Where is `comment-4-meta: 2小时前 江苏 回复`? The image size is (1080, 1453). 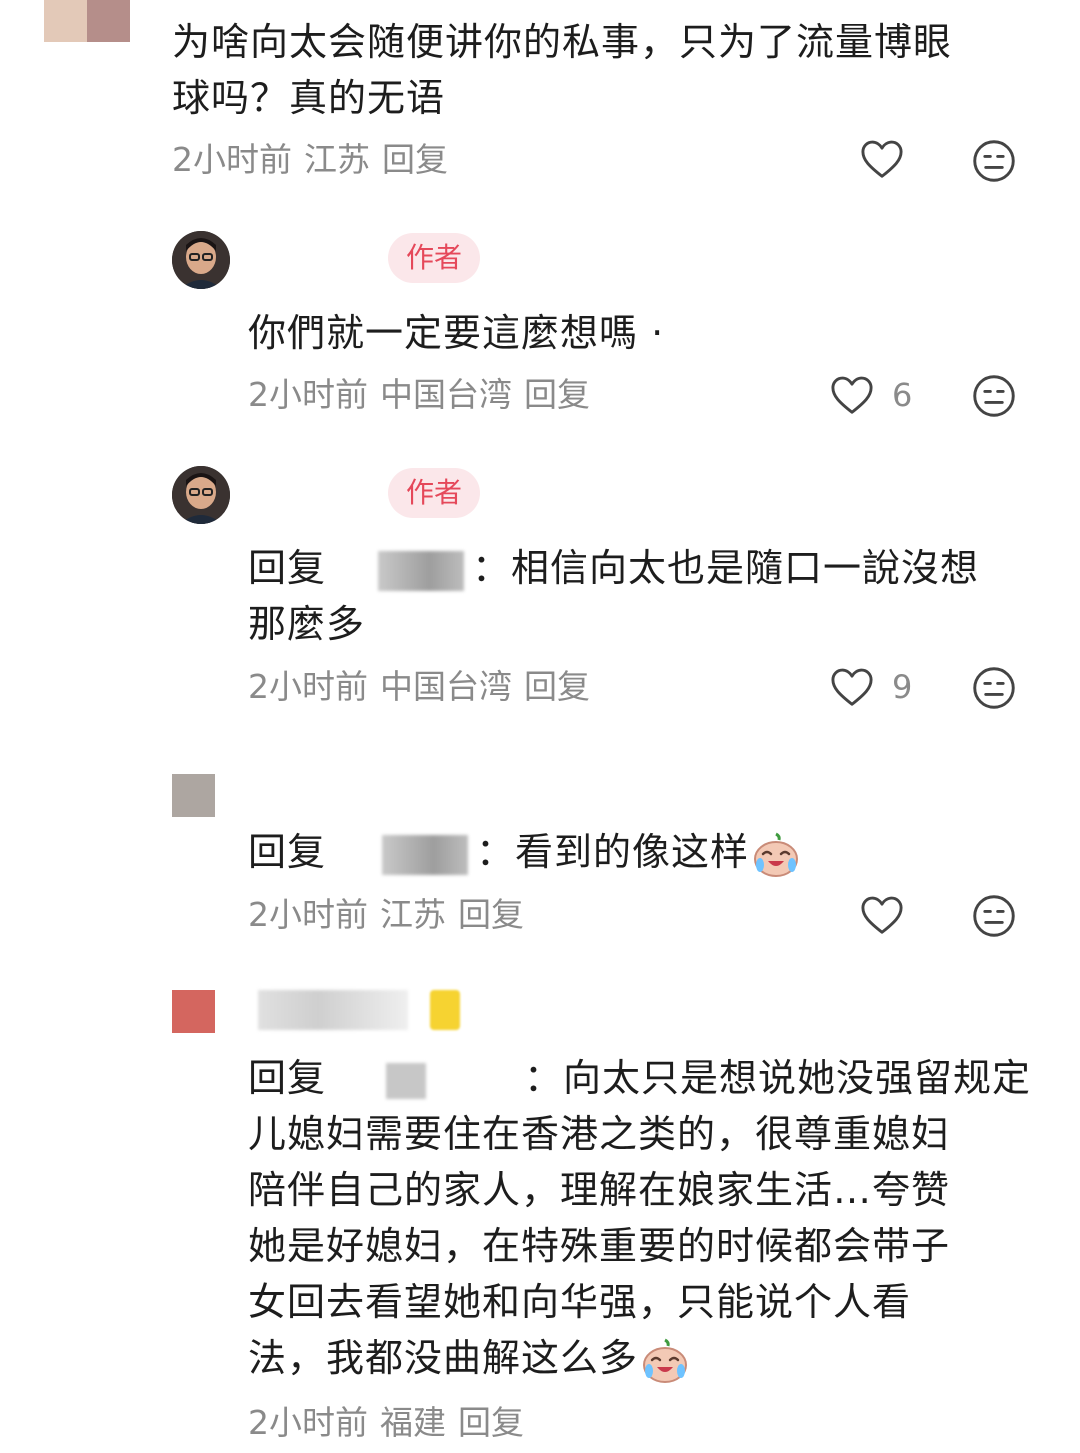
comment-4-meta: 2小时前 江苏 回复 is located at coordinates (392, 915).